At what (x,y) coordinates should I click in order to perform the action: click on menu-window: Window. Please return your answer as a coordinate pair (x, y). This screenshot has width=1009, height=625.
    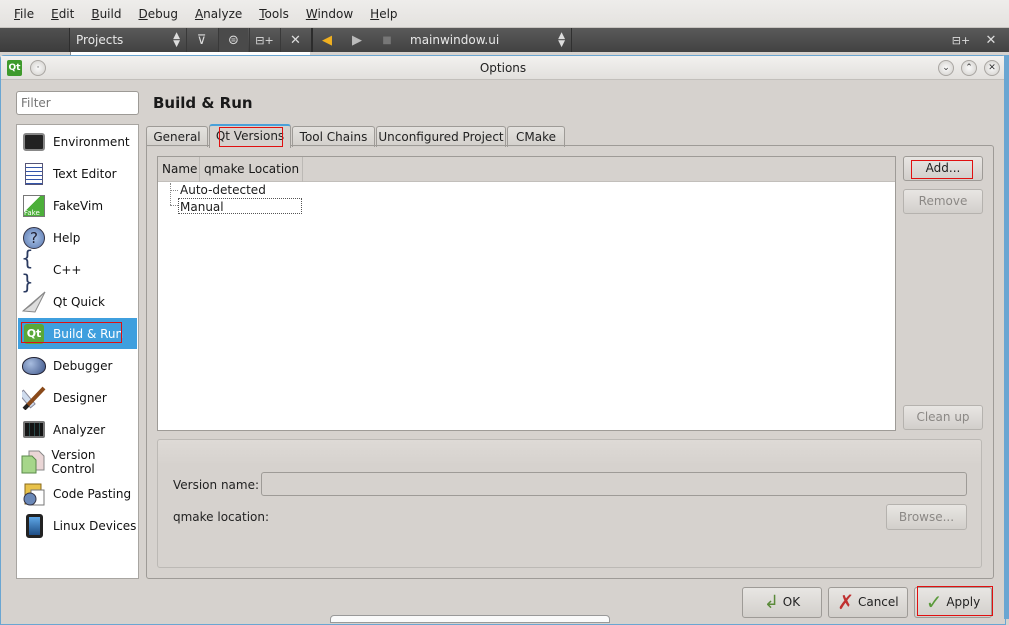
    Looking at the image, I should click on (329, 14).